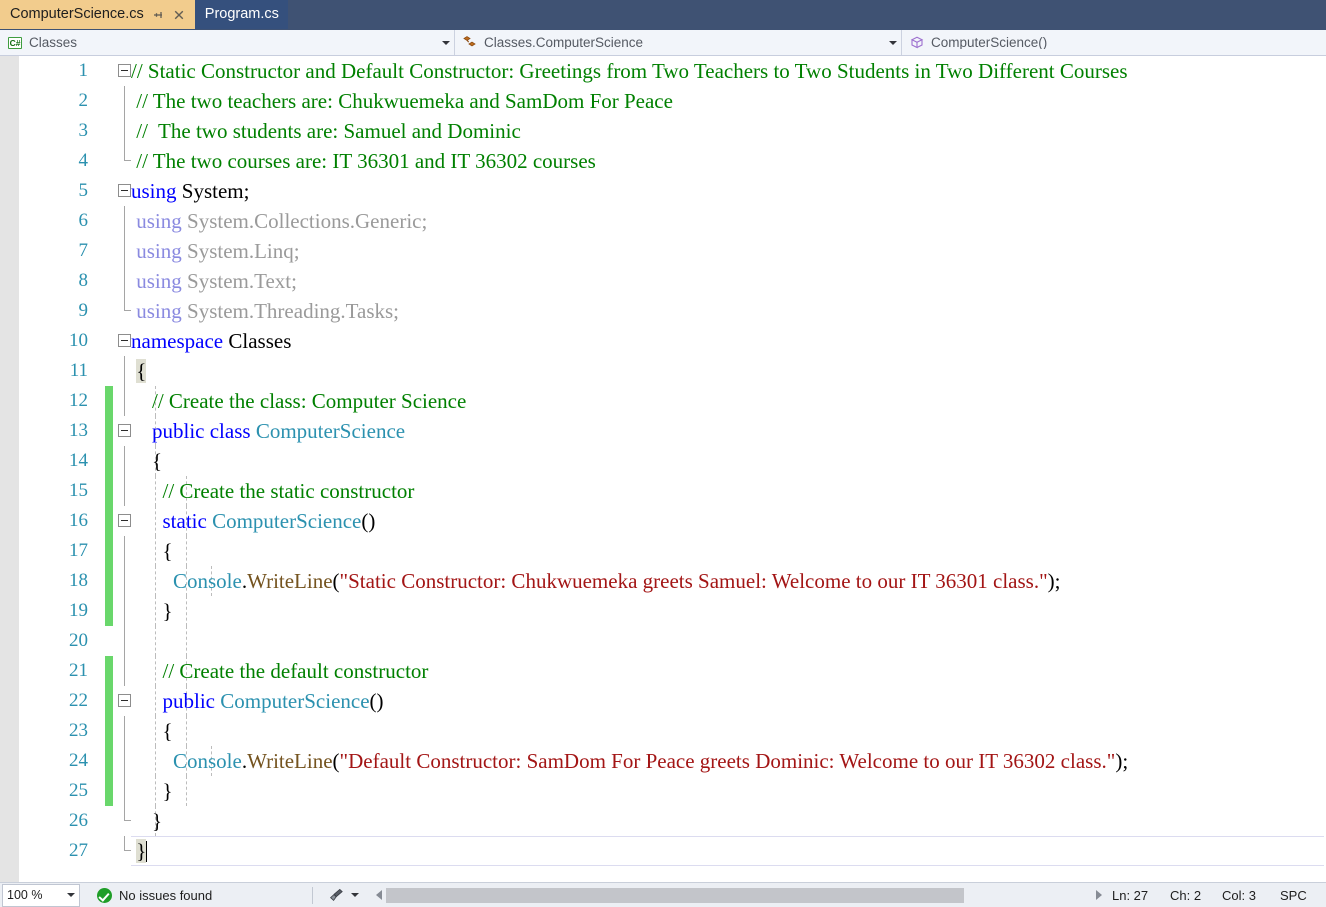 The height and width of the screenshot is (907, 1326). Describe the element at coordinates (1098, 895) in the screenshot. I see `scroll-right-arrow-icon` at that location.